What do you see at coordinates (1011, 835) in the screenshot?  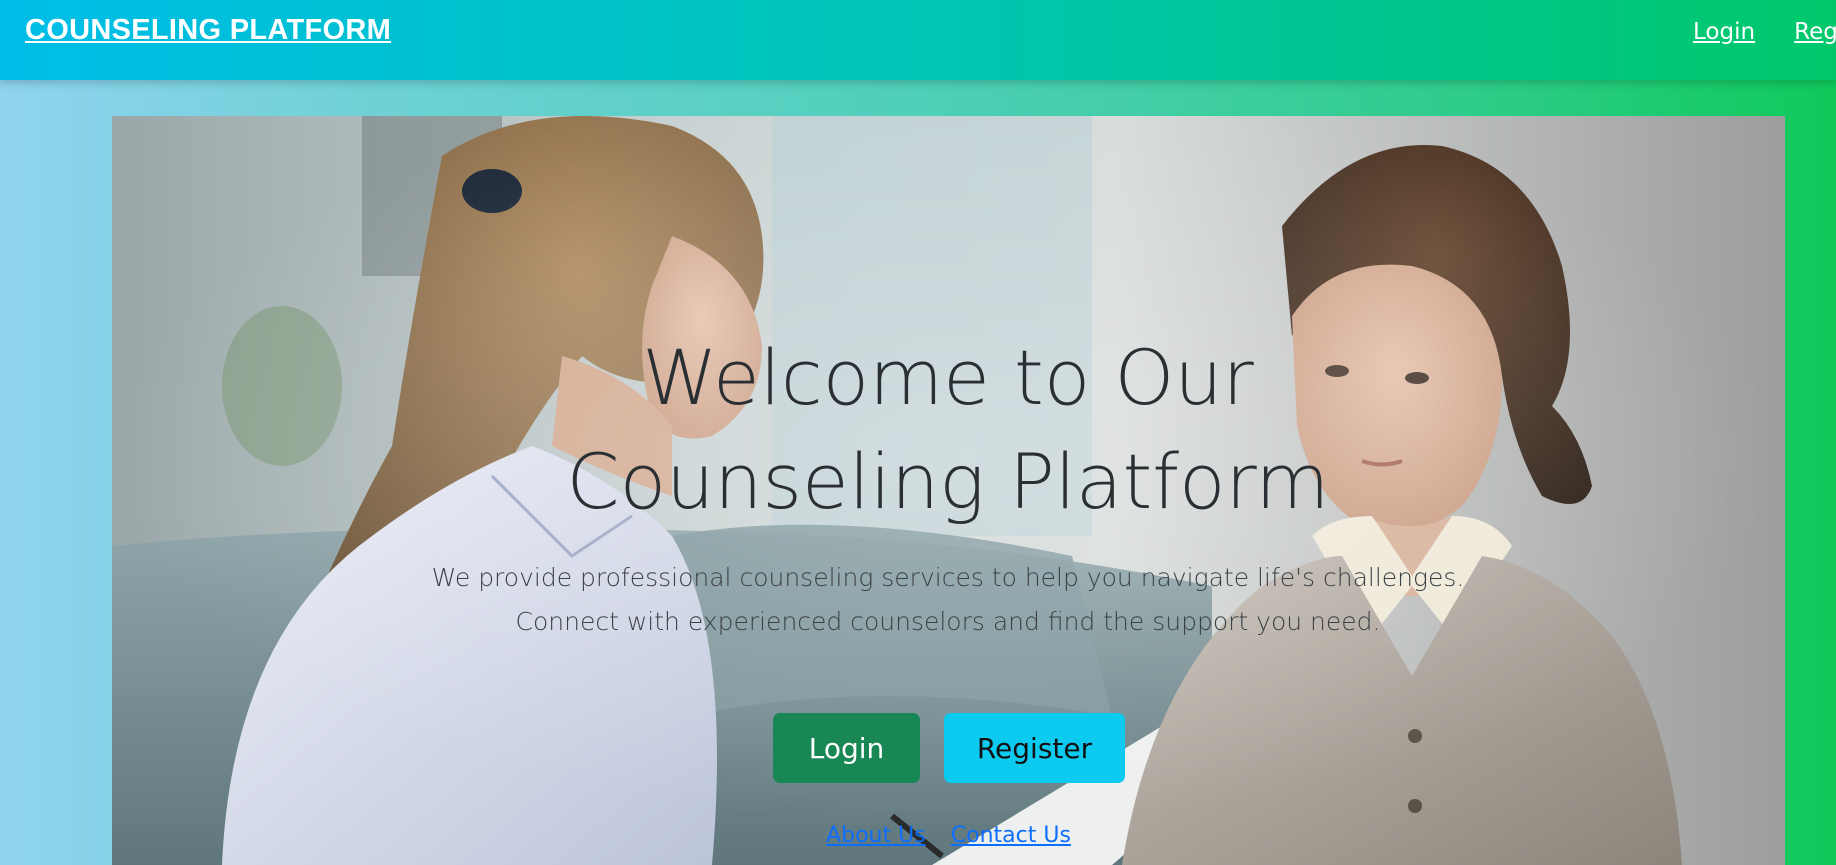 I see `contact-us-link: Contact Us` at bounding box center [1011, 835].